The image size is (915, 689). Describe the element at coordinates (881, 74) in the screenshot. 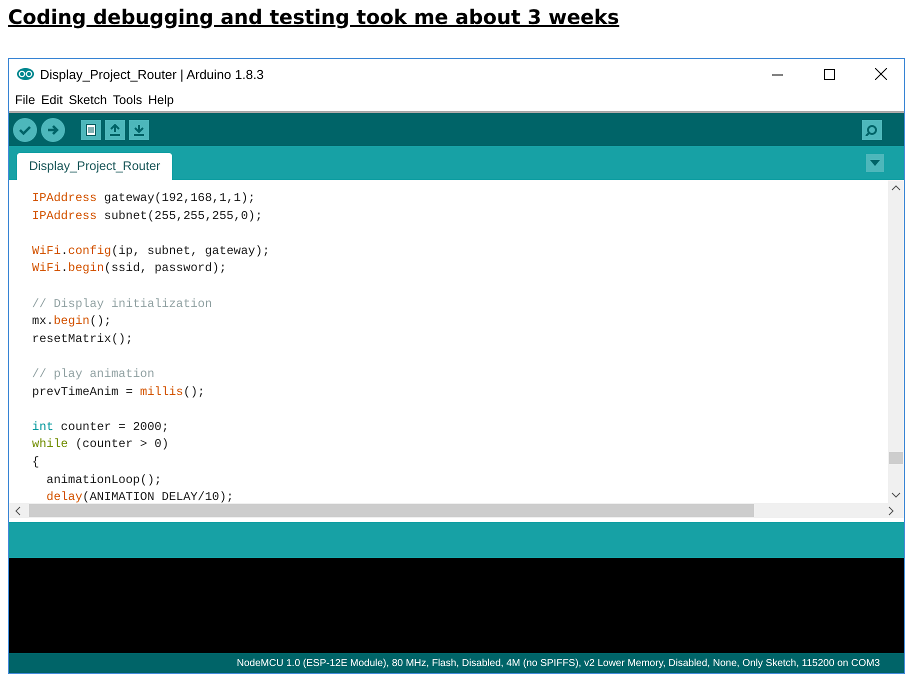

I see `close-icon` at that location.